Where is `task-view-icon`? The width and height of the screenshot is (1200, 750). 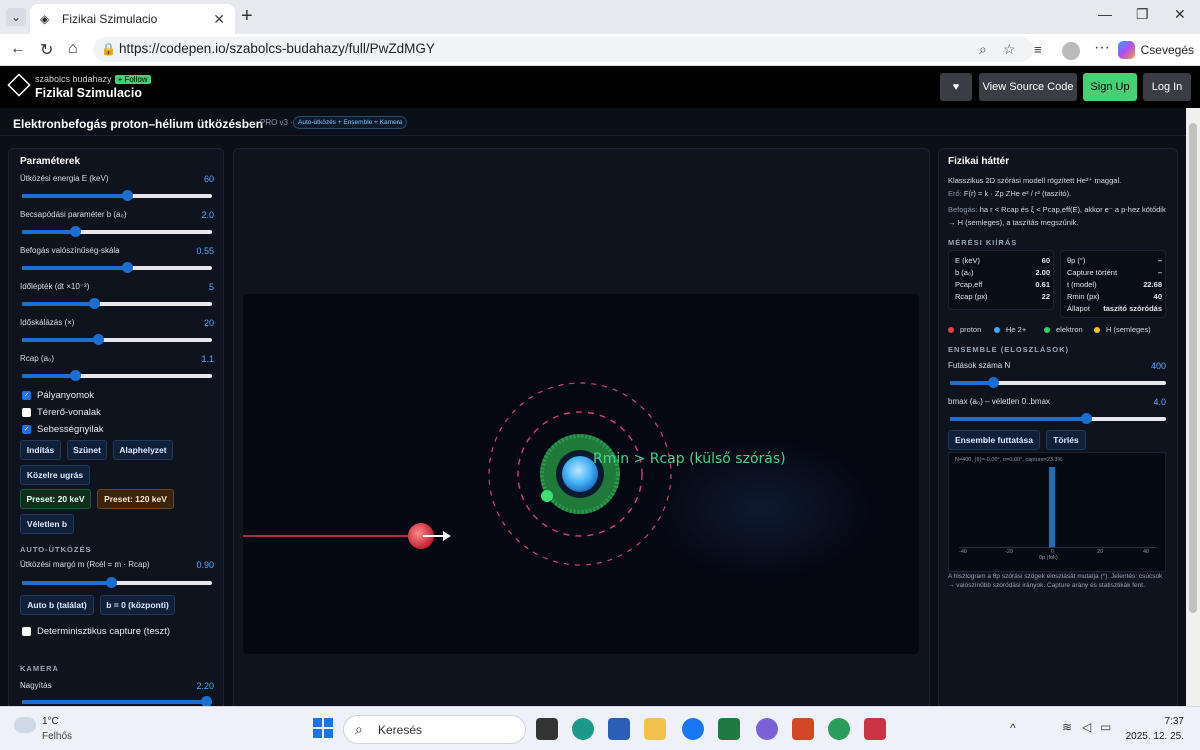 task-view-icon is located at coordinates (547, 729).